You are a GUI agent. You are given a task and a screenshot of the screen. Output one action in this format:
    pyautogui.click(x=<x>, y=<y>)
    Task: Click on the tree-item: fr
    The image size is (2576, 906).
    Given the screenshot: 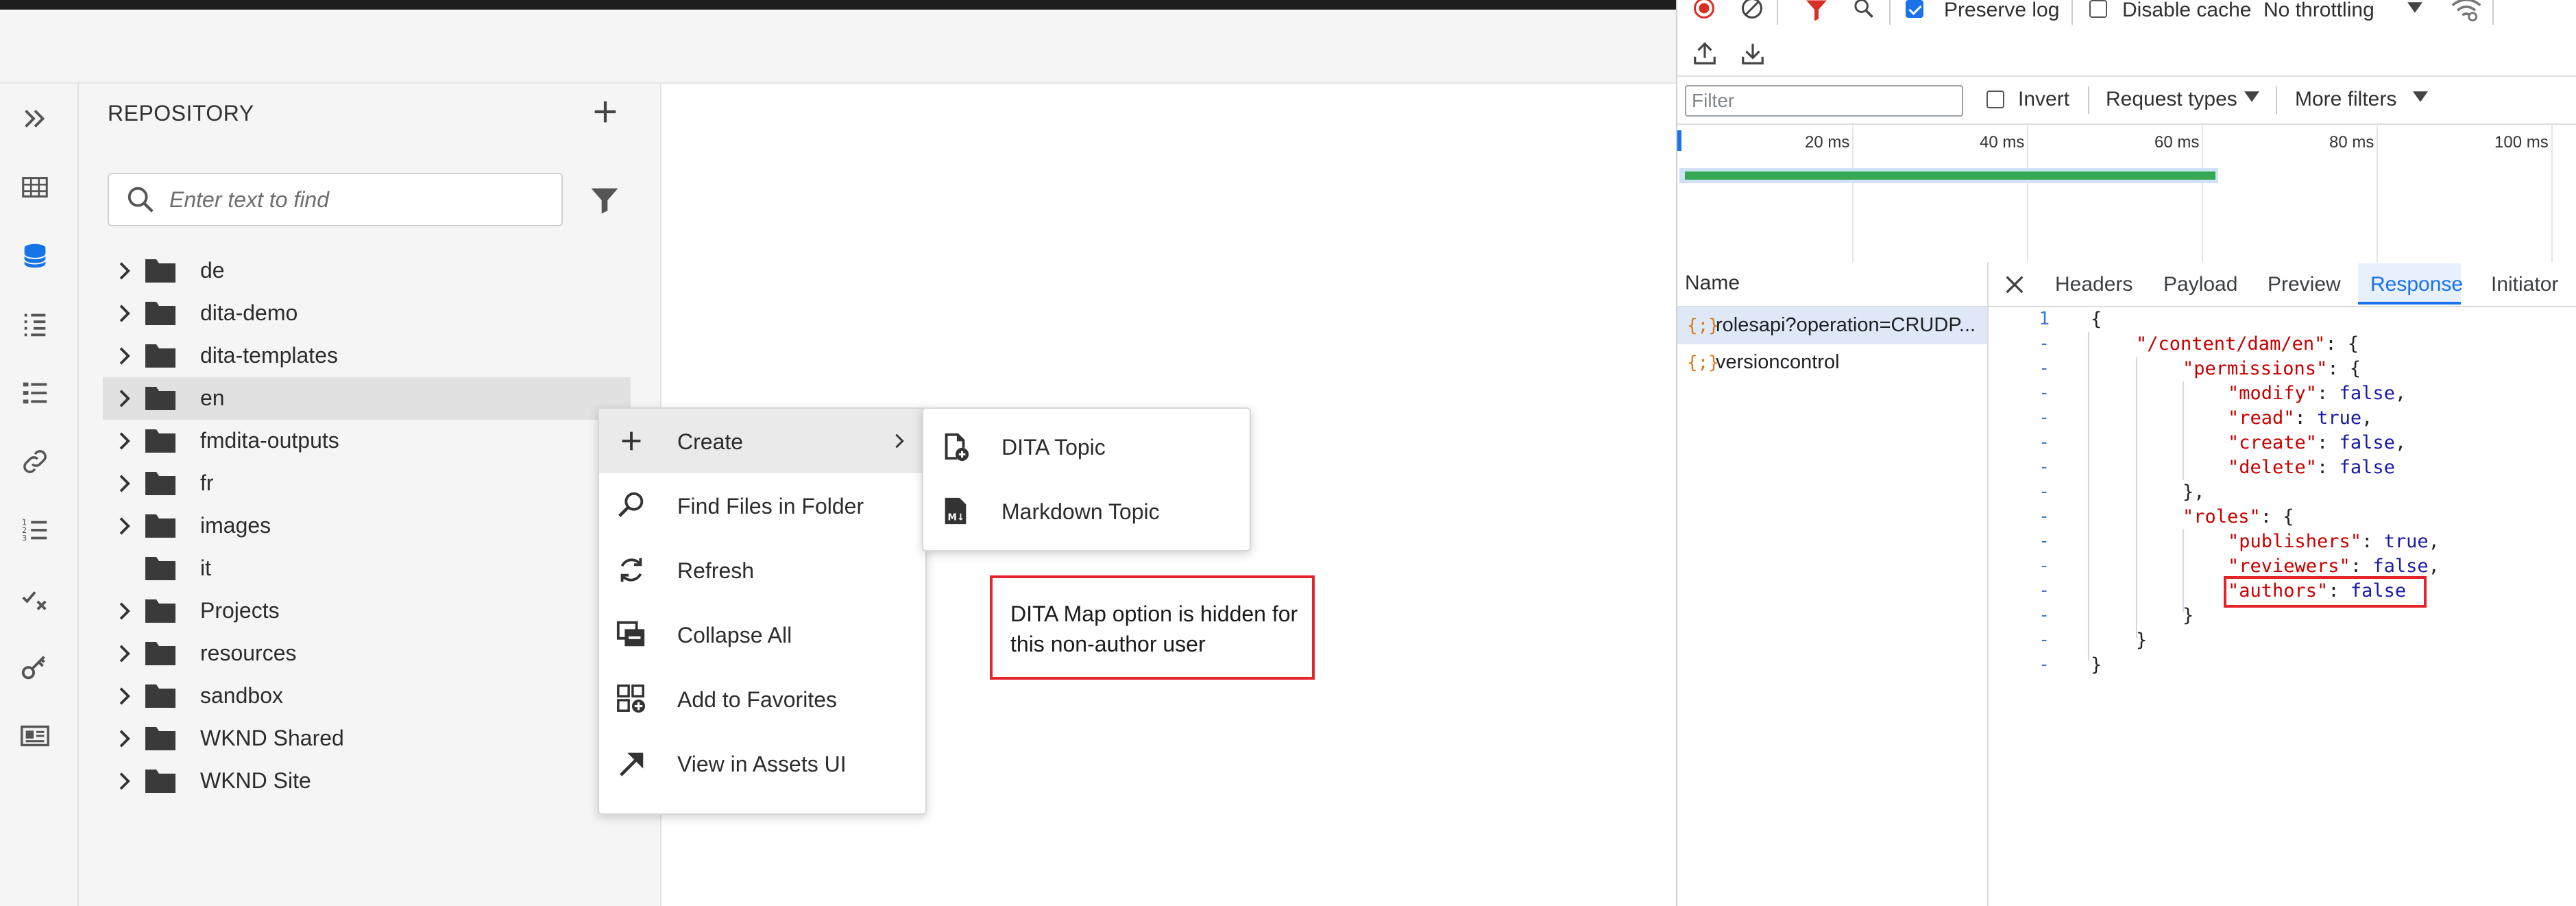 What is the action you would take?
    pyautogui.click(x=367, y=483)
    